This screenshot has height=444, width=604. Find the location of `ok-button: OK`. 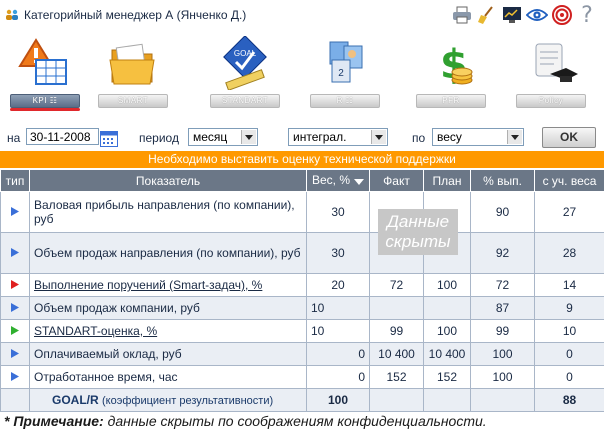

ok-button: OK is located at coordinates (569, 137).